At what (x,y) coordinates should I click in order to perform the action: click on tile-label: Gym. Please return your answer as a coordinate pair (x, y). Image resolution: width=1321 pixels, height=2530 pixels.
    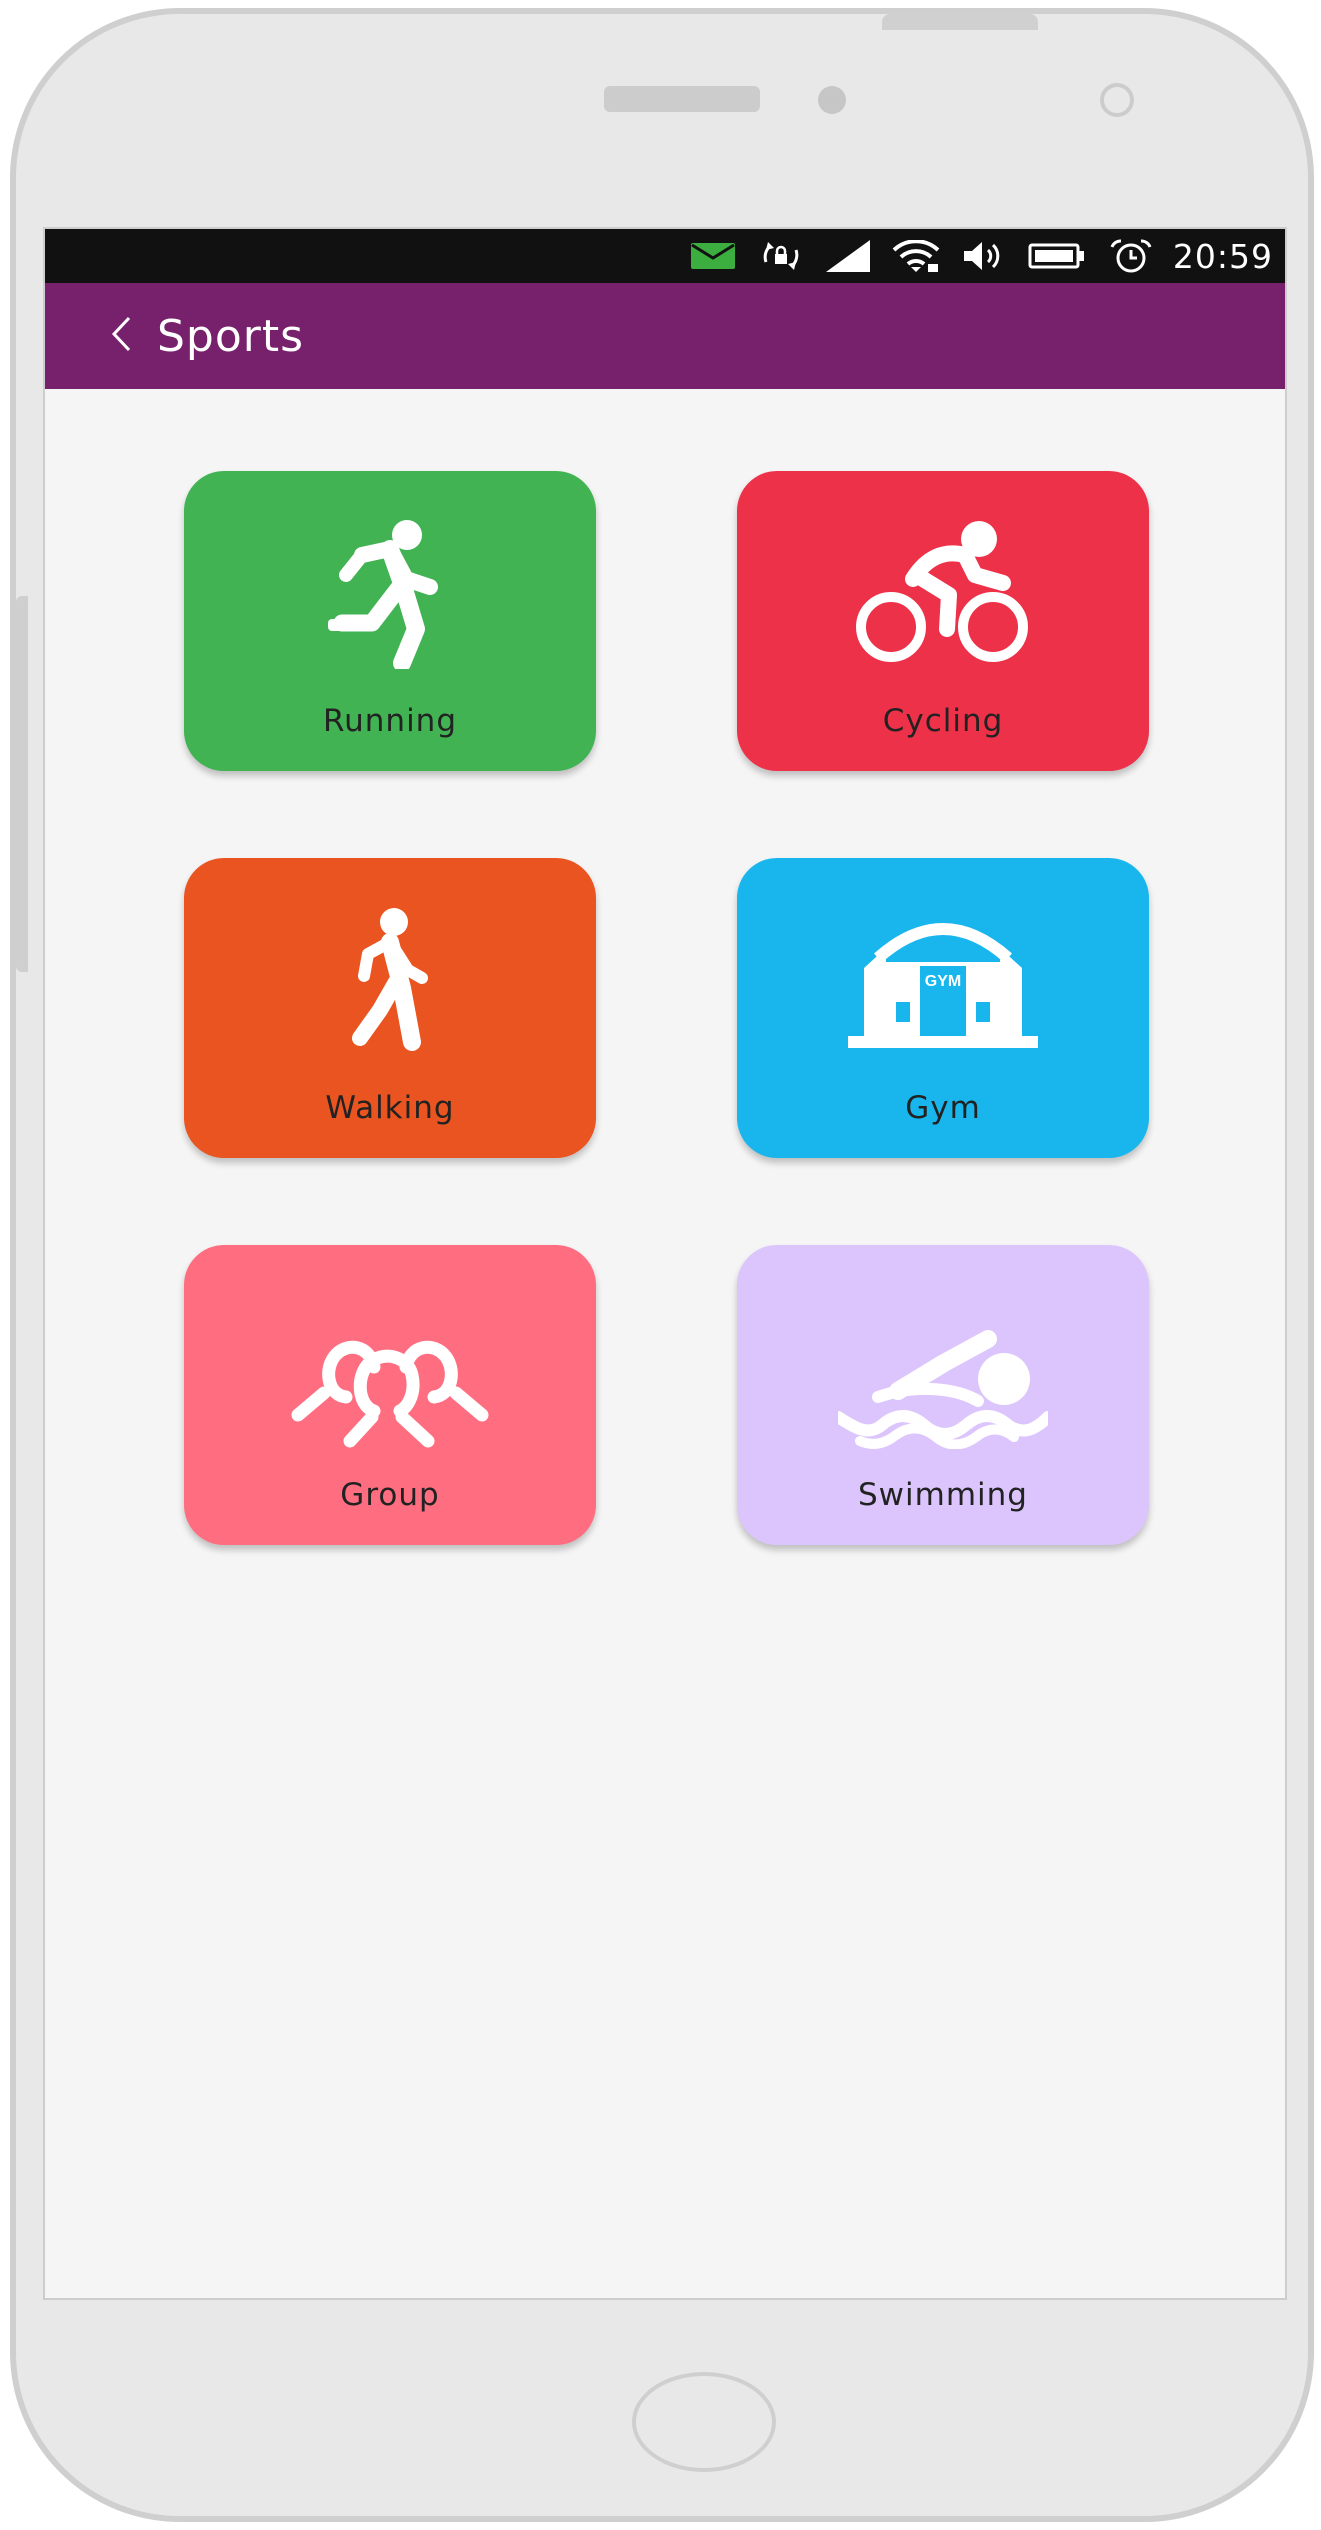
    Looking at the image, I should click on (943, 1108).